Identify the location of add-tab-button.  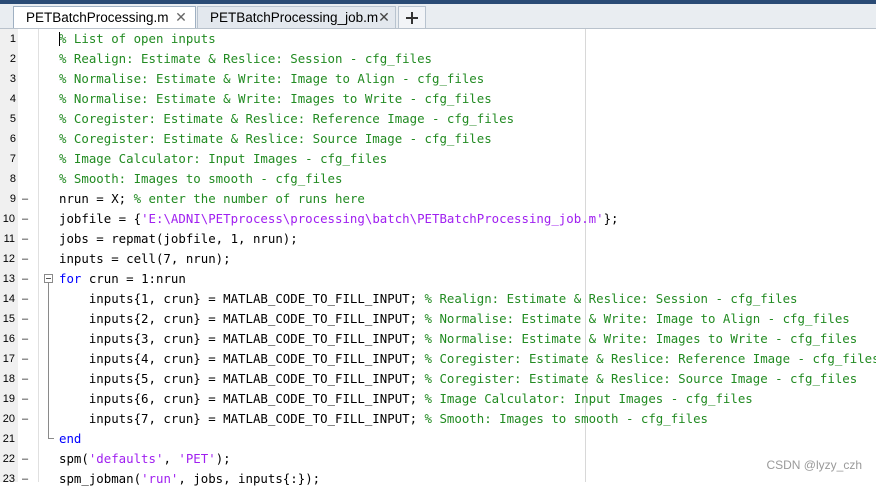
(412, 17).